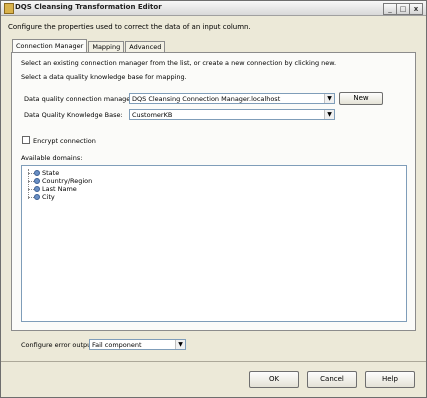 The width and height of the screenshot is (427, 398). Describe the element at coordinates (416, 9) in the screenshot. I see `close-button: x` at that location.